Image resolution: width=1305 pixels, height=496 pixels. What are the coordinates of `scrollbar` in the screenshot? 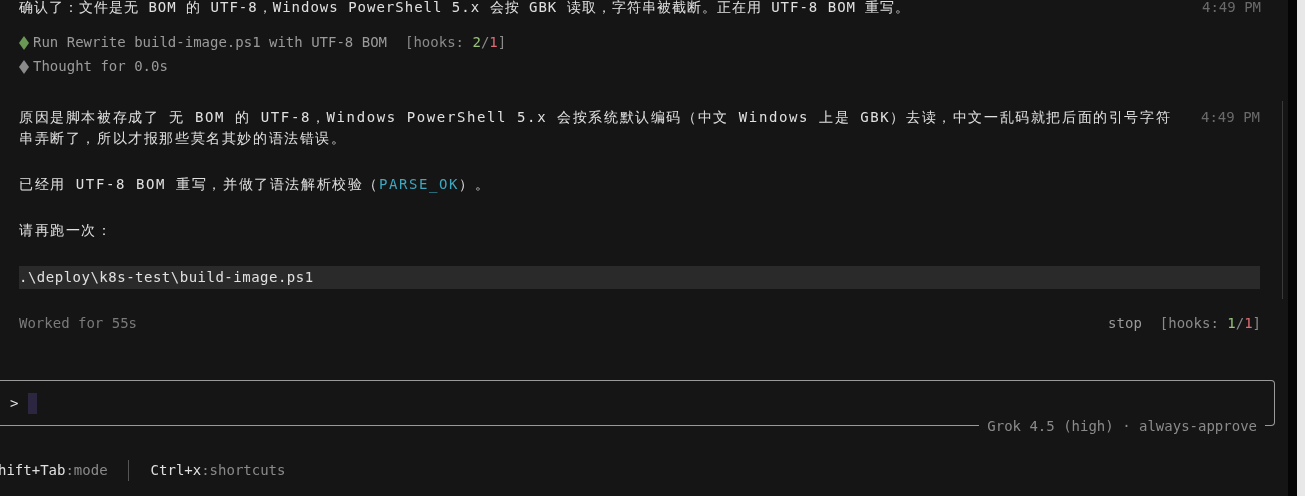 It's located at (1296, 248).